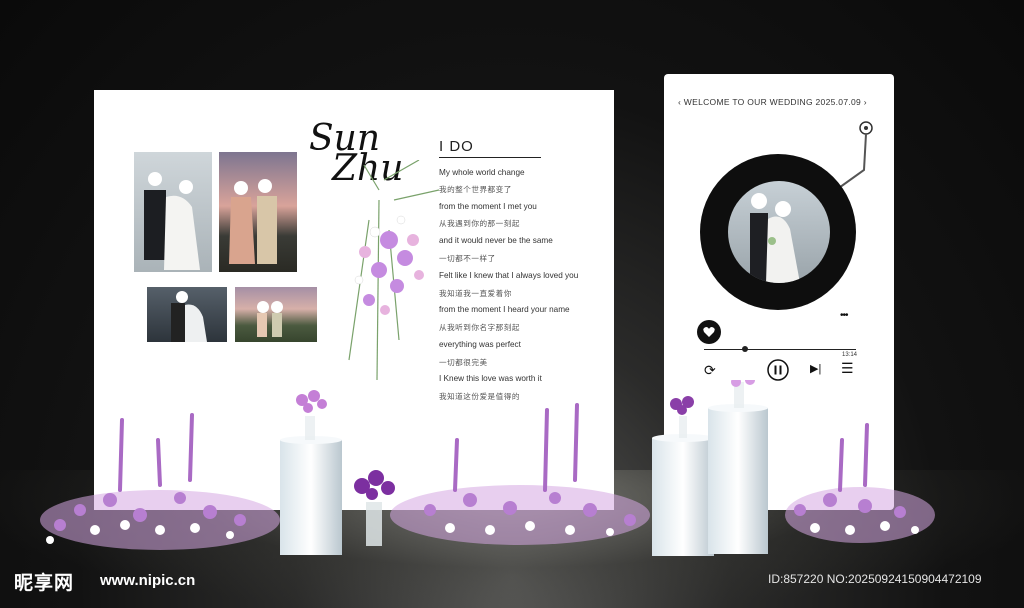 The height and width of the screenshot is (608, 1024). Describe the element at coordinates (710, 370) in the screenshot. I see `repeat-icon: ⟳` at that location.